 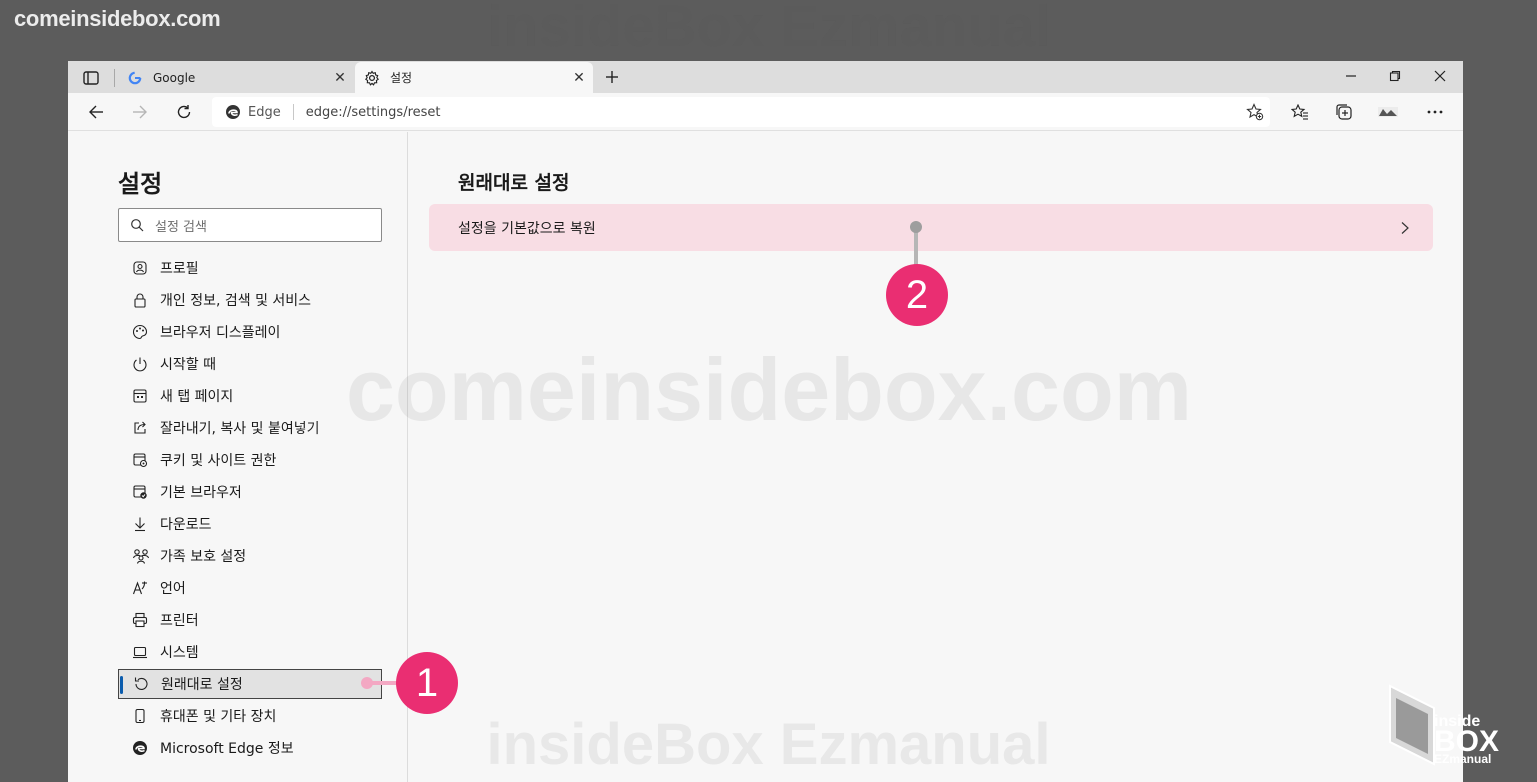 I want to click on sidebar-item-label: 휴대폰 및 기타 장치, so click(x=218, y=717).